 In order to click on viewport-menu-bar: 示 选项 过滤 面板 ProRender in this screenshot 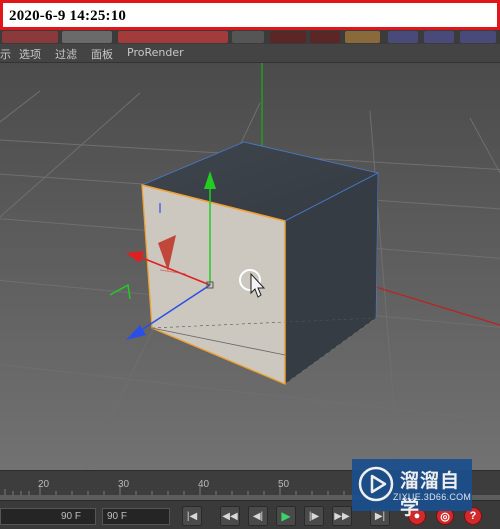, I will do `click(250, 53)`.